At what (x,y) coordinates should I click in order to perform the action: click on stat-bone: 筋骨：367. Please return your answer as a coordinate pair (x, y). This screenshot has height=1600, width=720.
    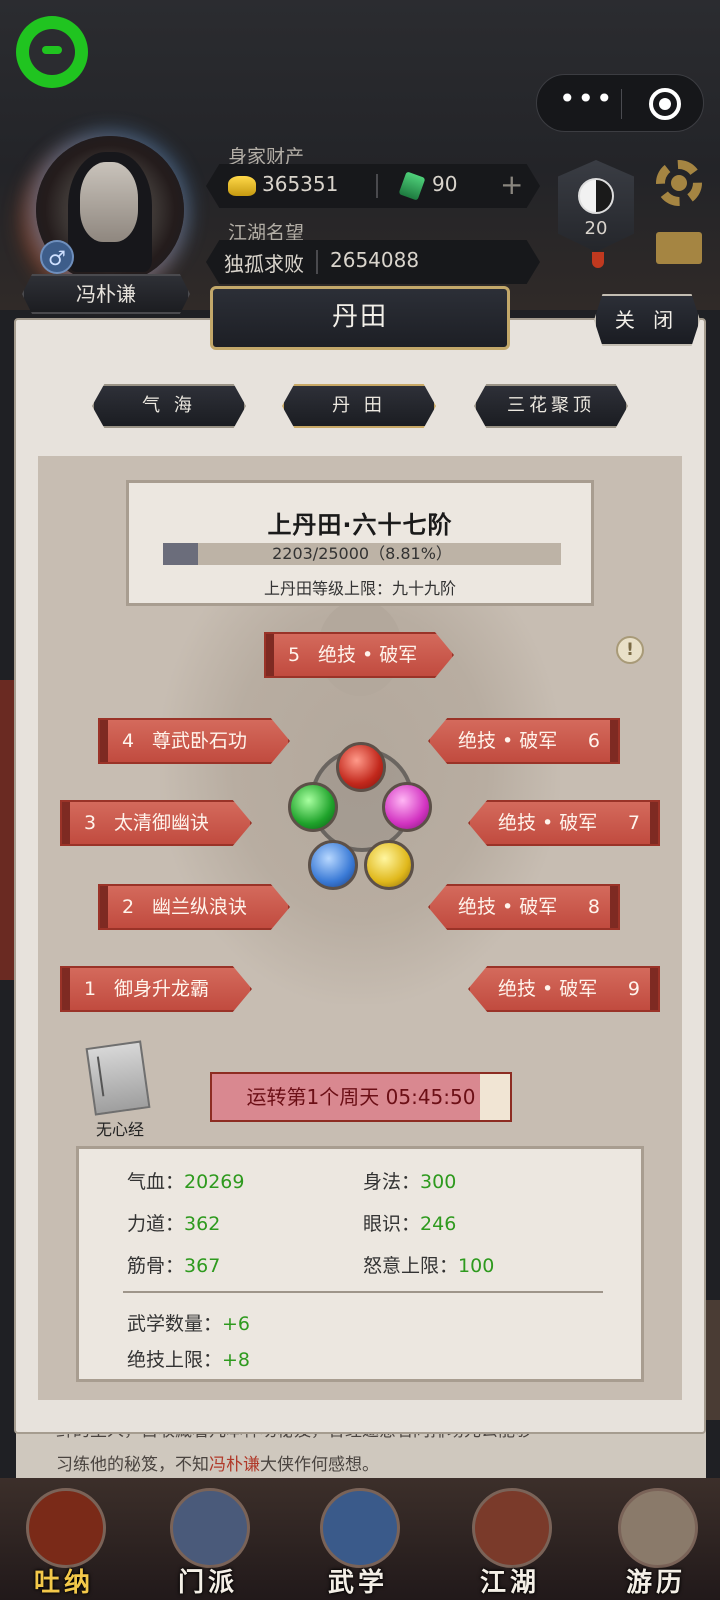
    Looking at the image, I should click on (173, 1264).